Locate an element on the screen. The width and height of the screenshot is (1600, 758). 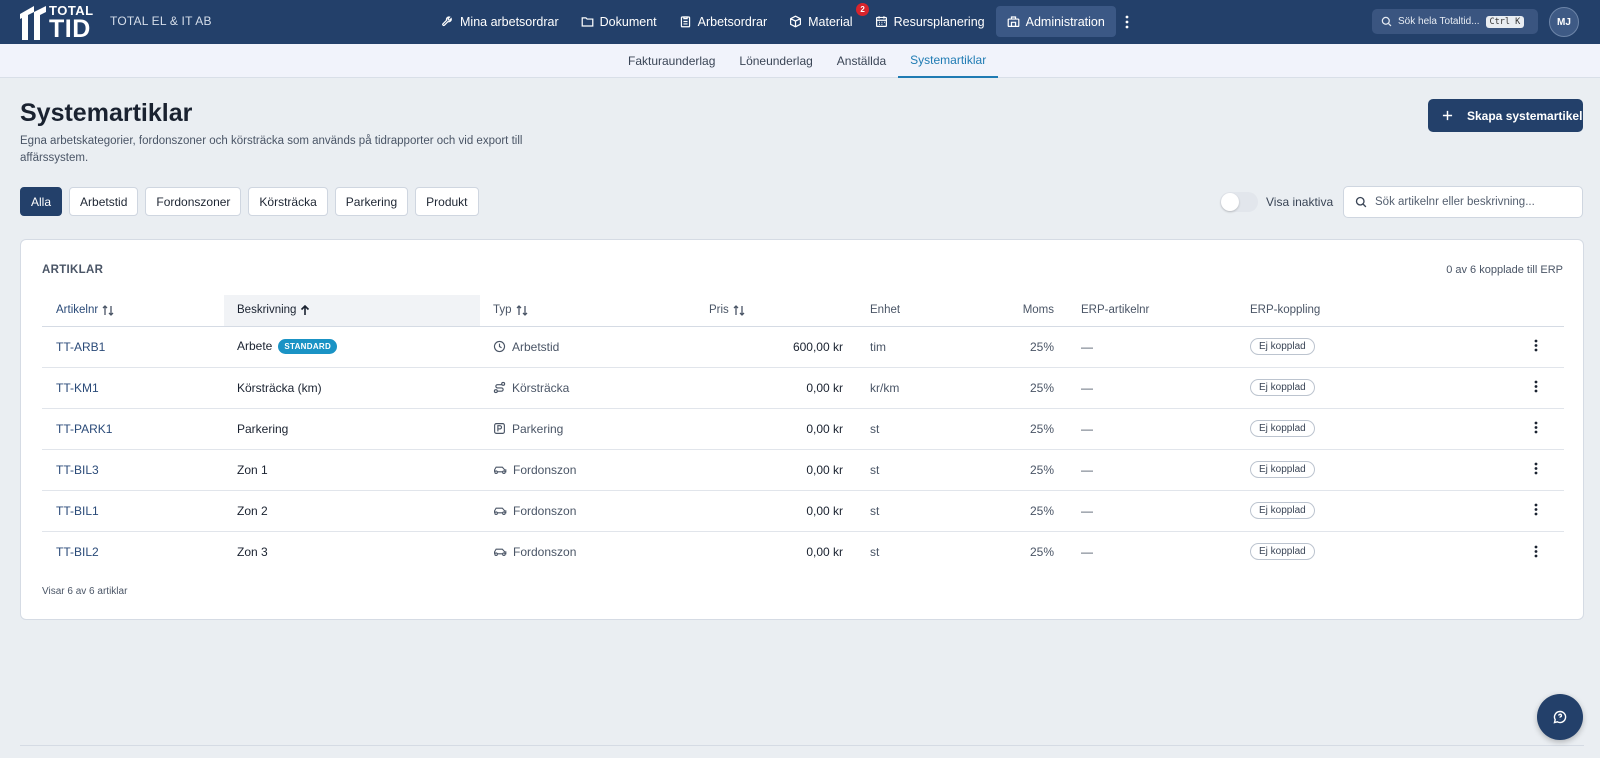
col-pris: Pris is located at coordinates (761, 311).